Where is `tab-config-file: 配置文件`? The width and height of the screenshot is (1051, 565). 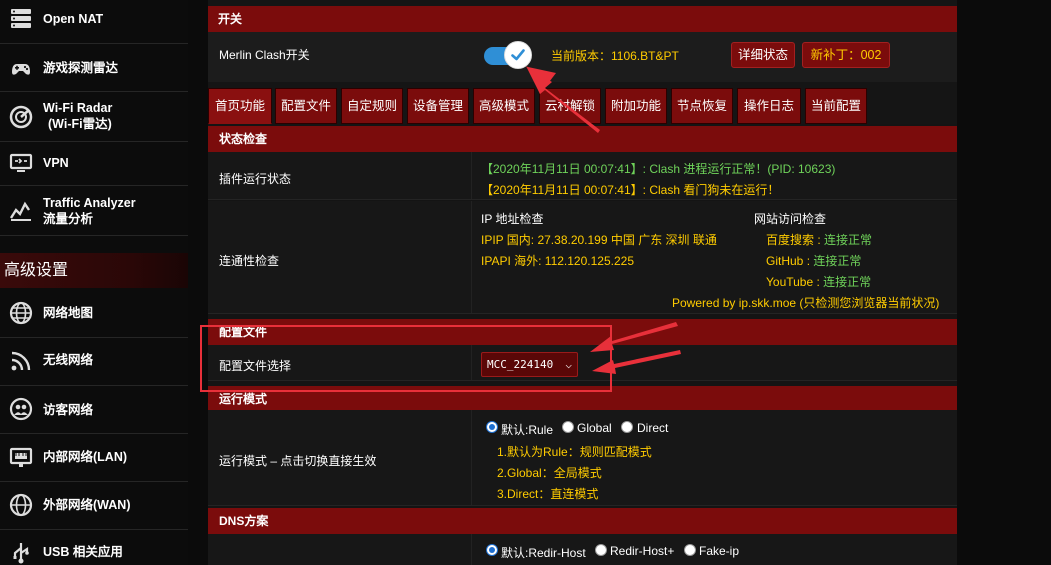 tab-config-file: 配置文件 is located at coordinates (306, 106).